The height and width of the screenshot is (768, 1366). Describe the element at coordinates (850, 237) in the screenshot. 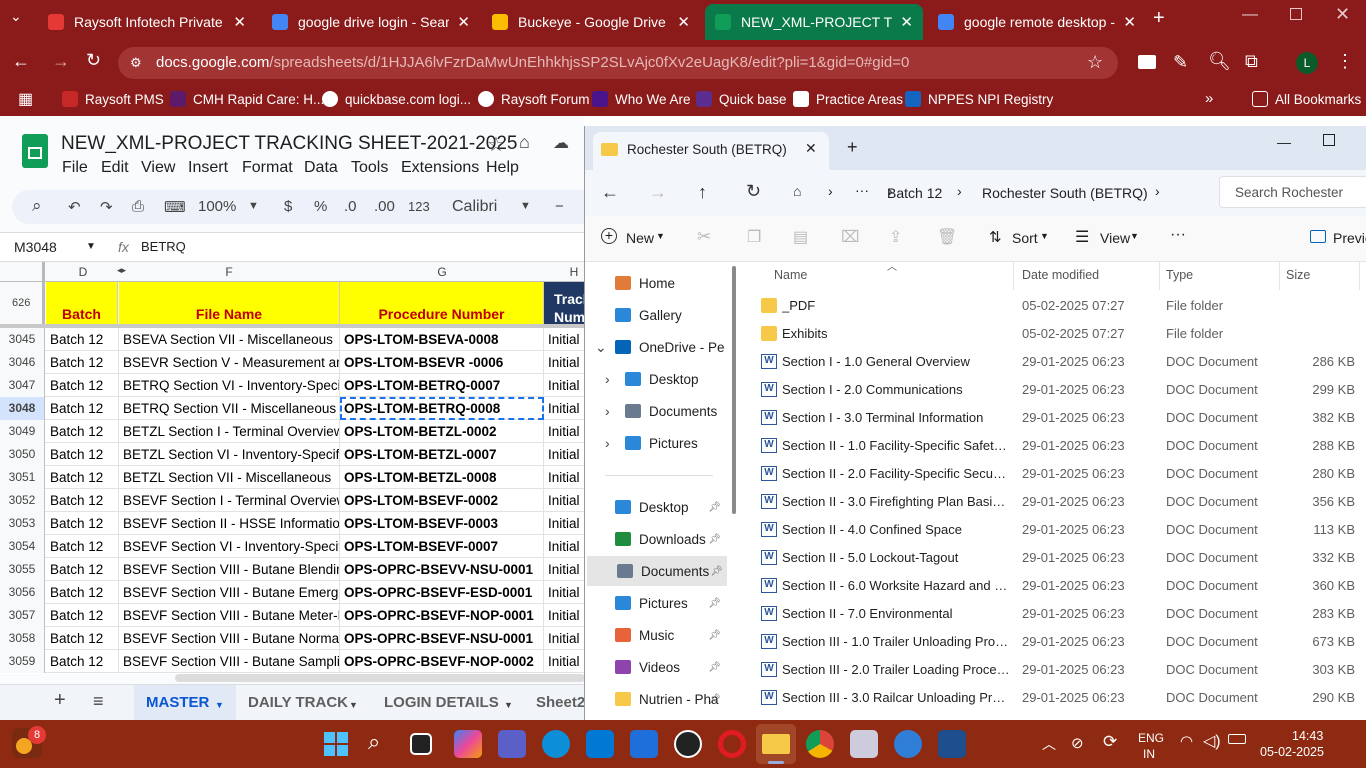

I see `rename-icon: ⌧` at that location.